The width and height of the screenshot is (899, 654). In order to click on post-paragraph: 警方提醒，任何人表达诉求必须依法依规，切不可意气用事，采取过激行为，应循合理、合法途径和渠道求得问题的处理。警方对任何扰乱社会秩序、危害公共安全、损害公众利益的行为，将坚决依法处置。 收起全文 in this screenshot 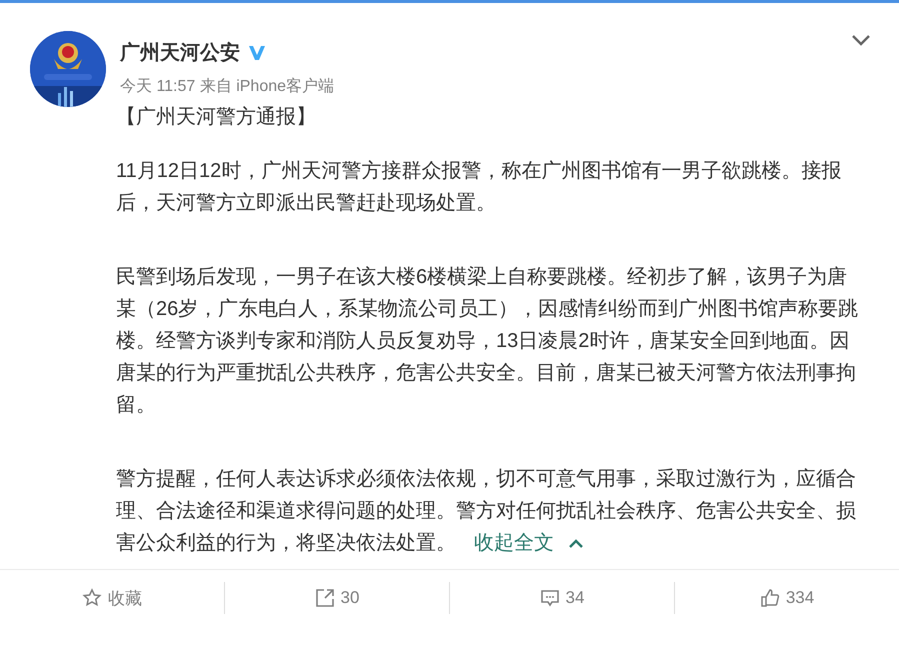, I will do `click(486, 511)`.